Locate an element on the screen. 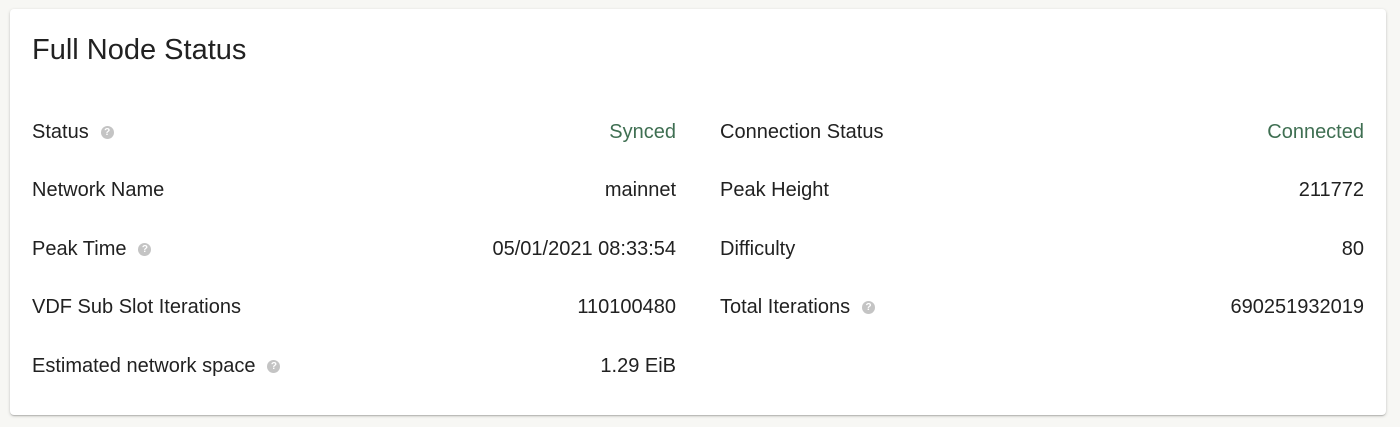 This screenshot has height=427, width=1400. difficulty-value: 80 is located at coordinates (1352, 248).